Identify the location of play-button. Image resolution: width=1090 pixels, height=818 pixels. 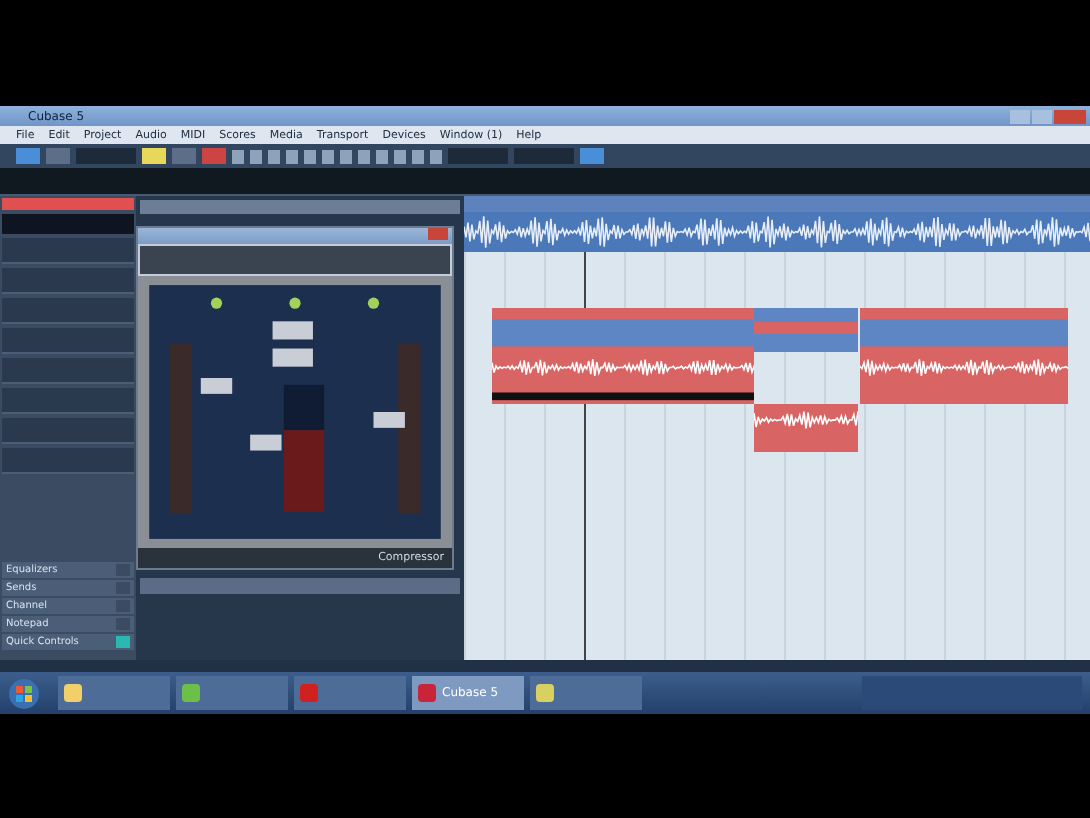
(184, 156).